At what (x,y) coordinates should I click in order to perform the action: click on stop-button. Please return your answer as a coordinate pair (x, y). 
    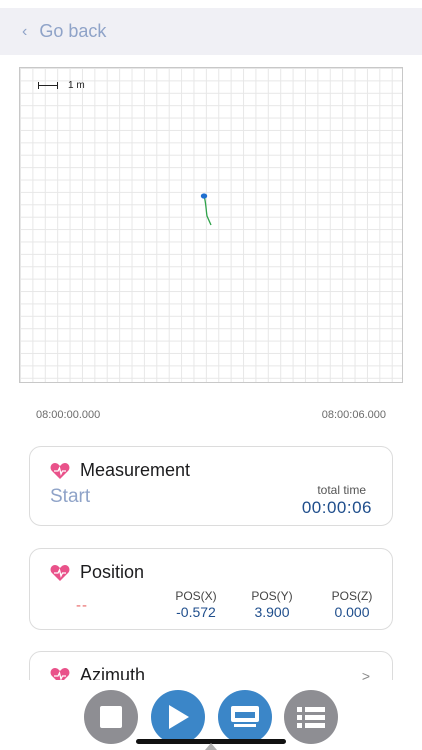
    Looking at the image, I should click on (111, 717).